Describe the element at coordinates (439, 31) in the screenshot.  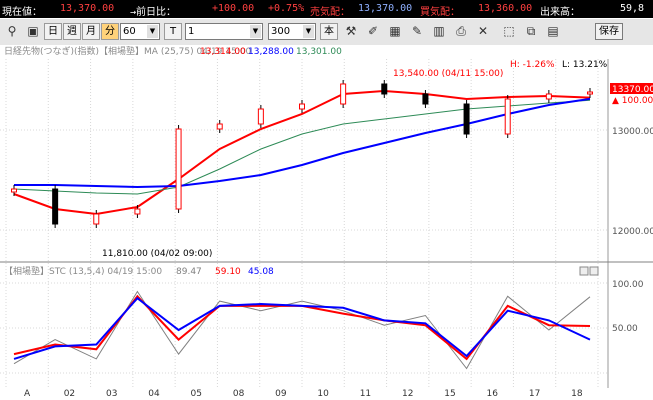
I see `layout-icon: ▥` at that location.